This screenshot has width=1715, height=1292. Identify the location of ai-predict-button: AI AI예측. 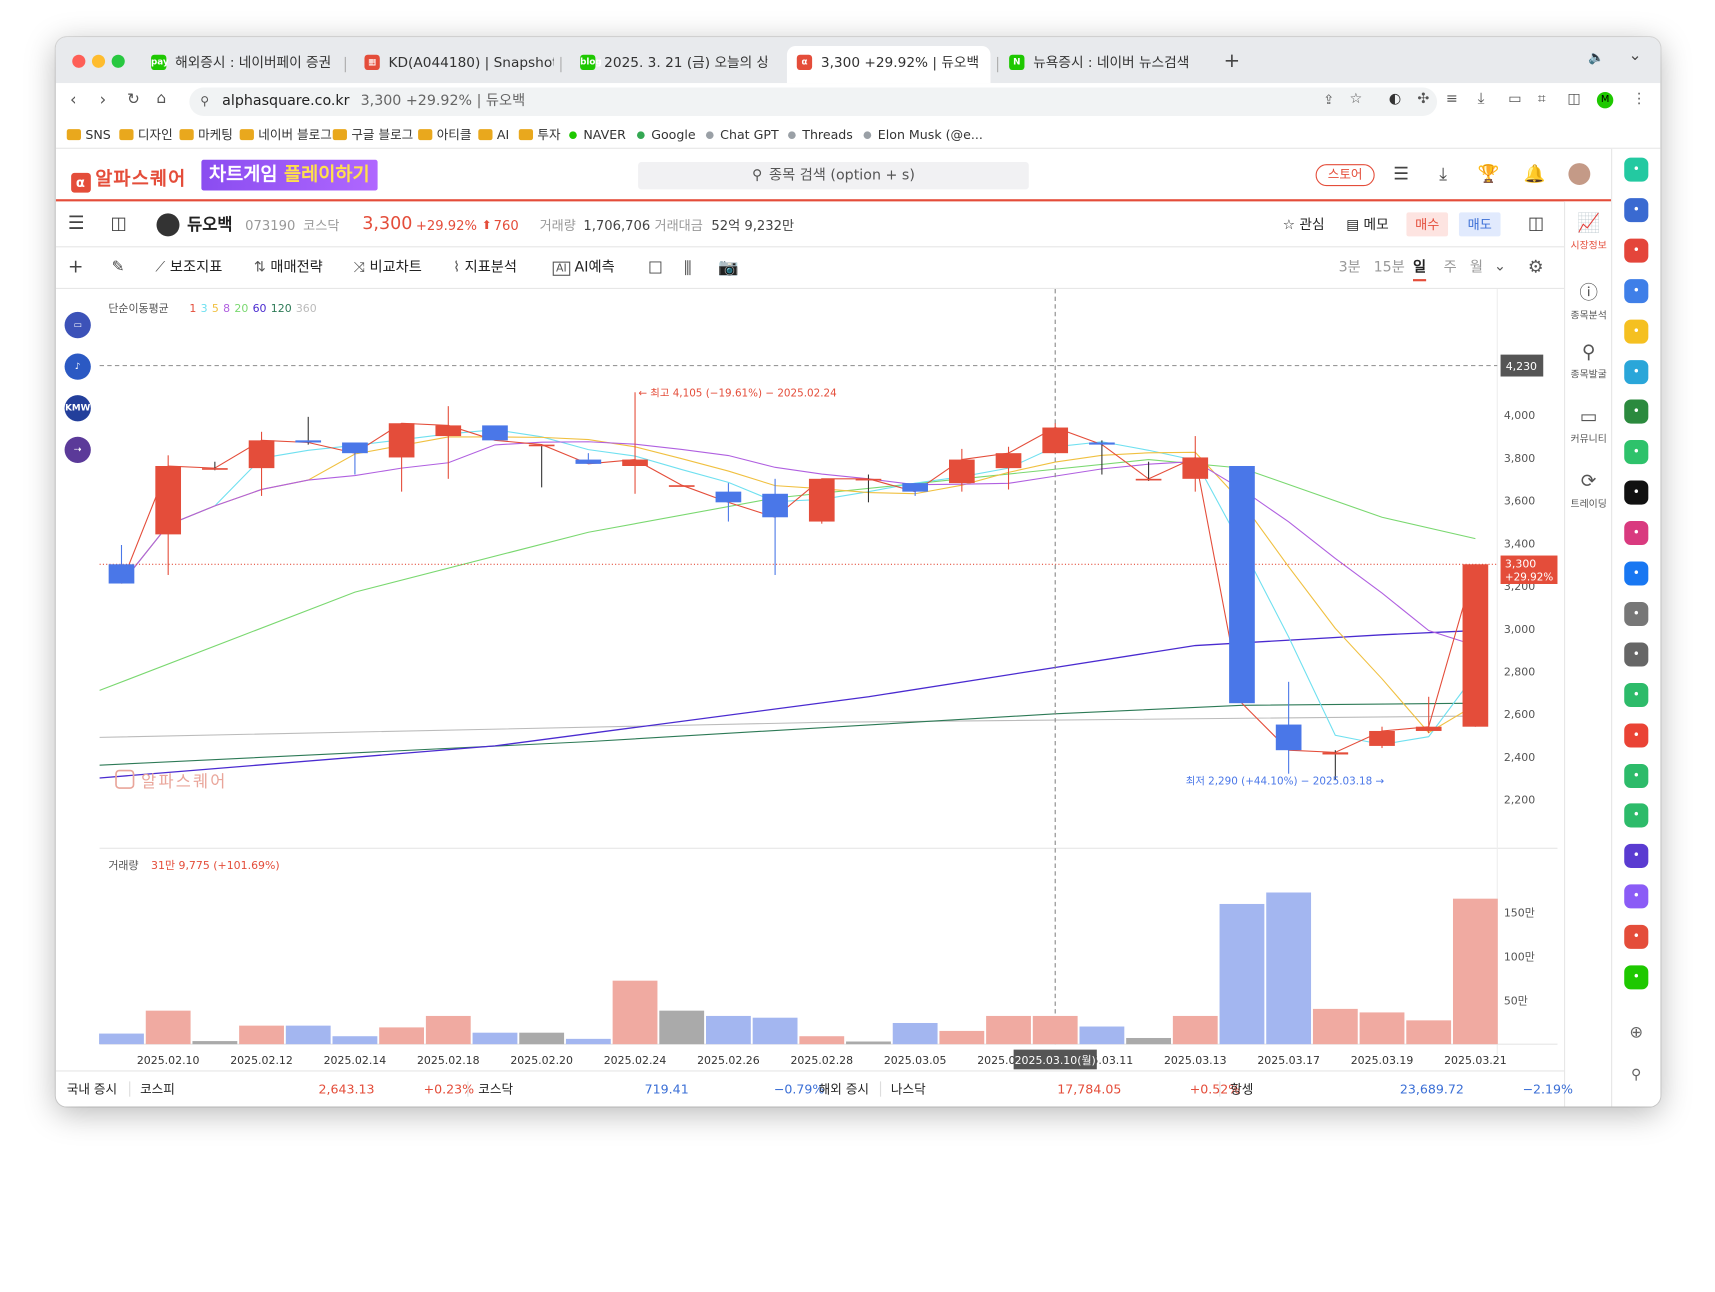
(583, 268).